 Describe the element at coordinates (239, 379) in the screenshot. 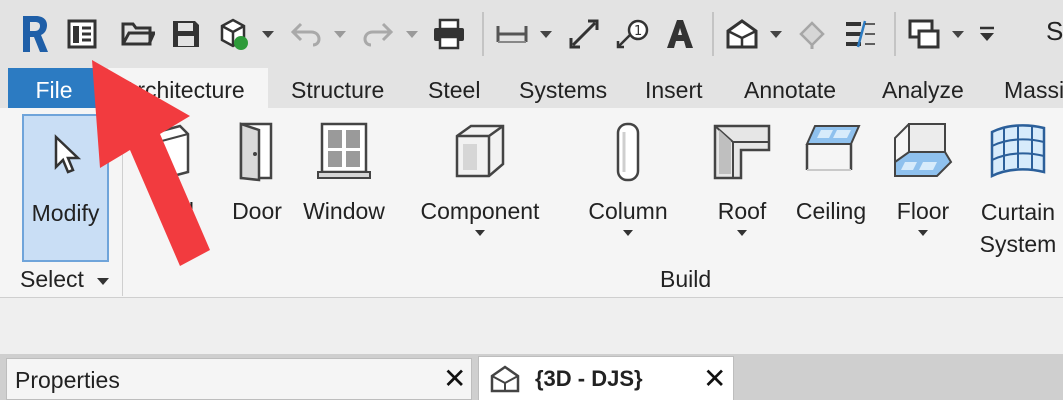

I see `properties-palette: Properties ✕` at that location.